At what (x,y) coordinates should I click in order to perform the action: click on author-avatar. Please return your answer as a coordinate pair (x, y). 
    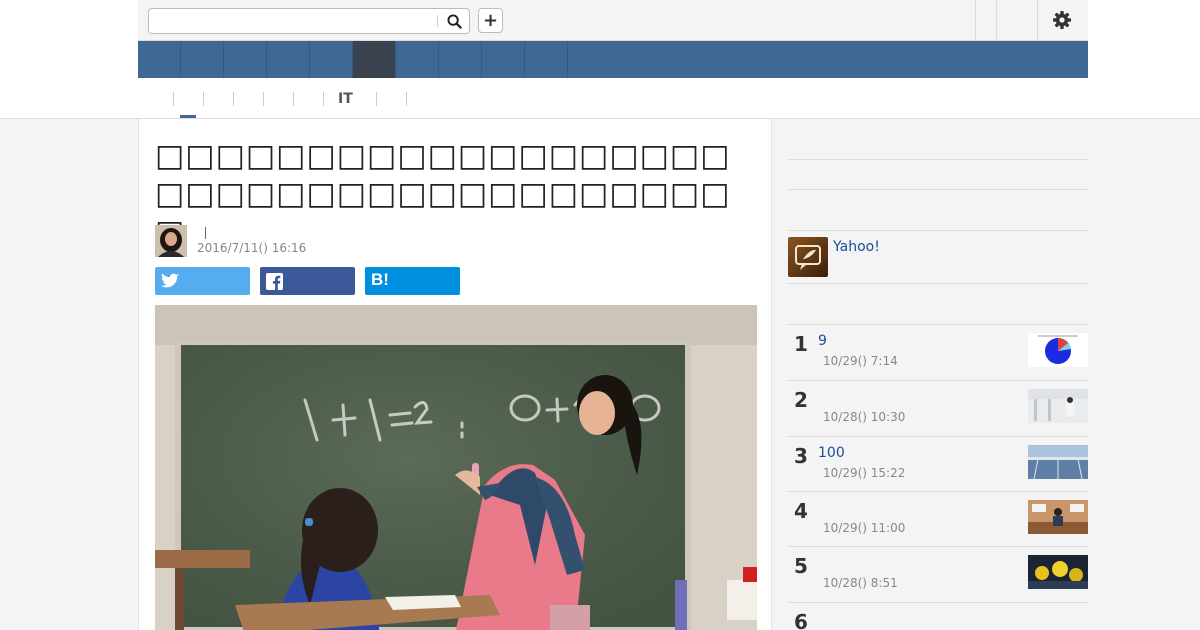
    Looking at the image, I should click on (171, 241).